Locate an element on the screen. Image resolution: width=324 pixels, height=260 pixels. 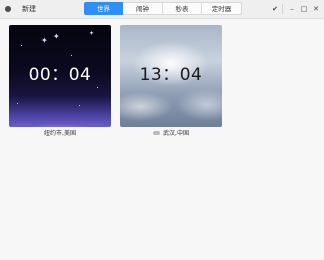
tab-bar: 世界 闹钟 秒表 定时器 is located at coordinates (163, 8).